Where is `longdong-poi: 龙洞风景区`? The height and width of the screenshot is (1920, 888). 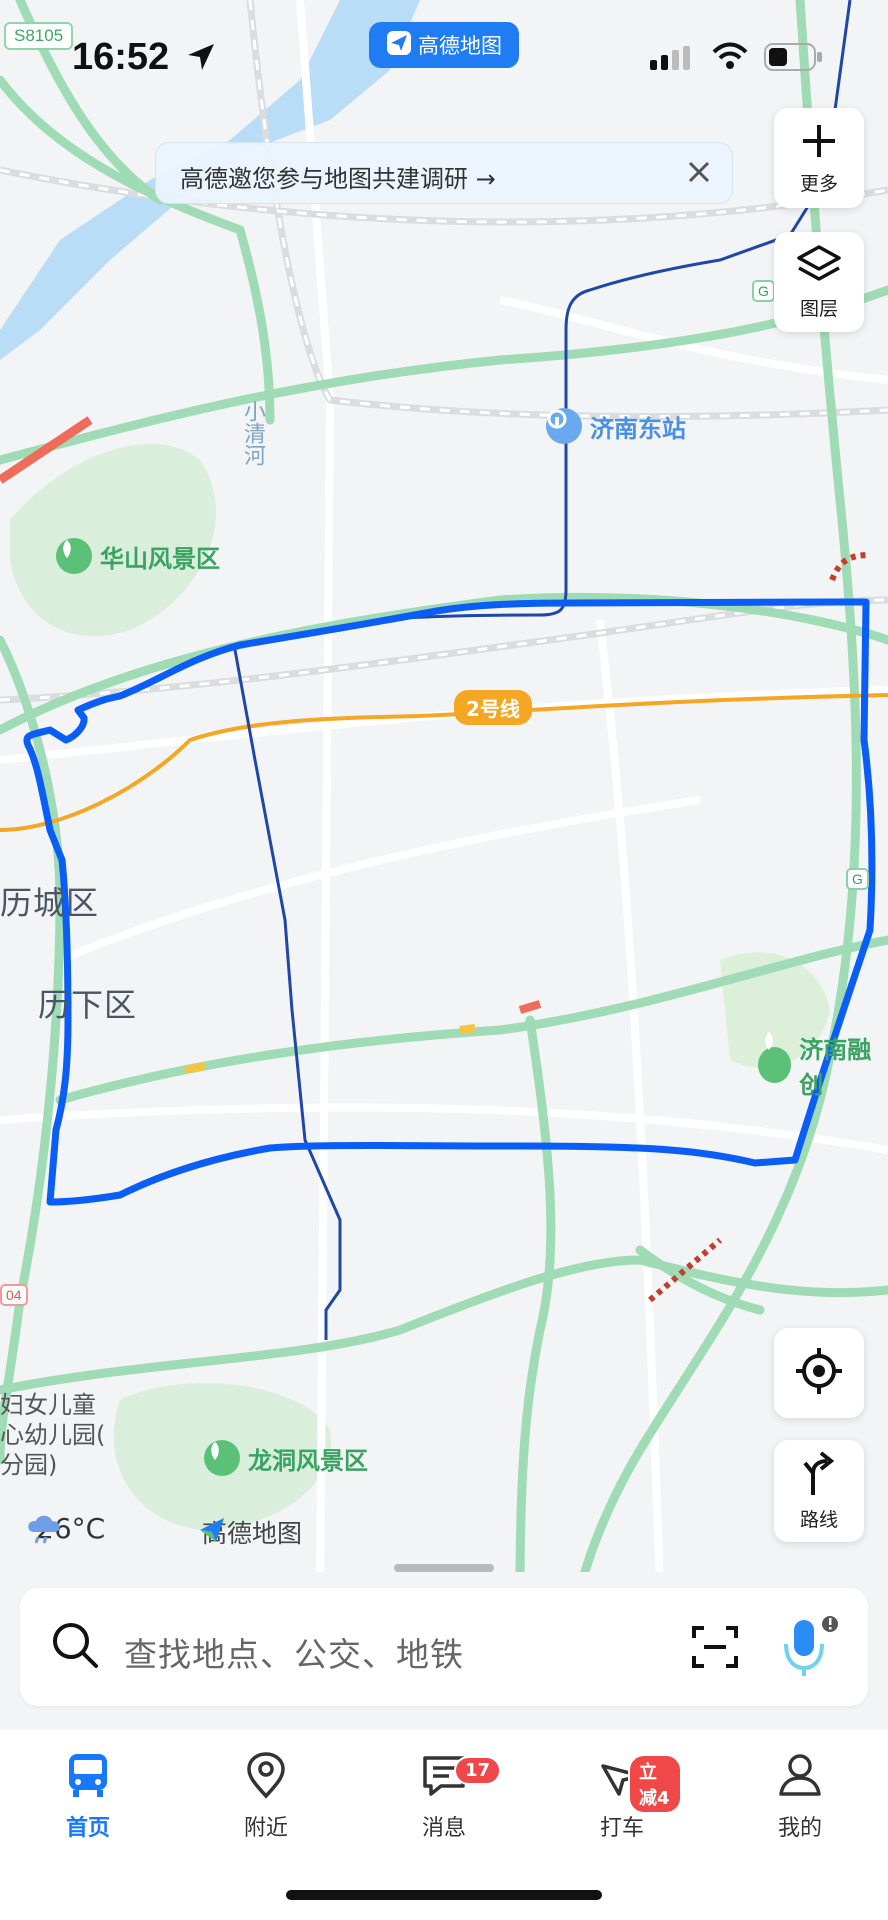
longdong-poi: 龙洞风景区 is located at coordinates (286, 1458).